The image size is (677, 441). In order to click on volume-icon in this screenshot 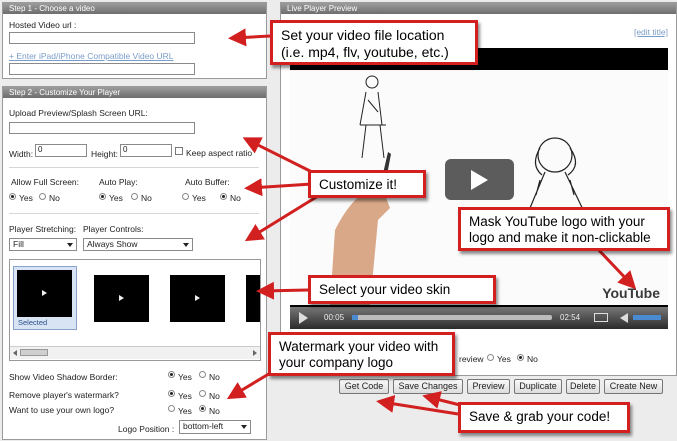, I will do `click(624, 318)`.